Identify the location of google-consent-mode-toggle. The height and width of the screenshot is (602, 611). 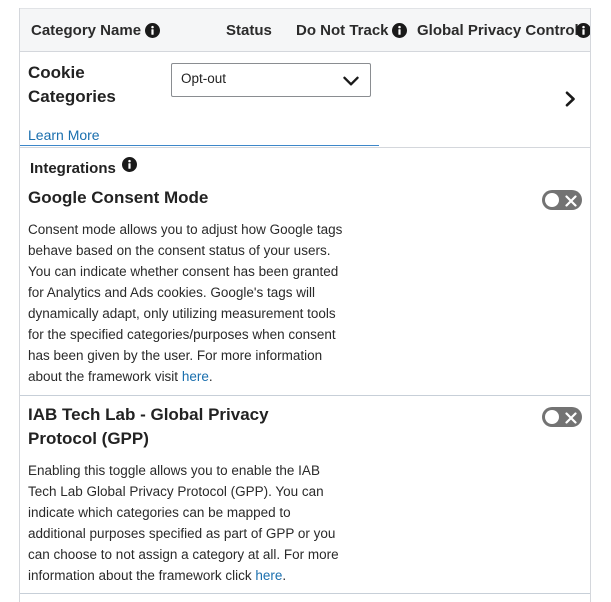
(562, 200).